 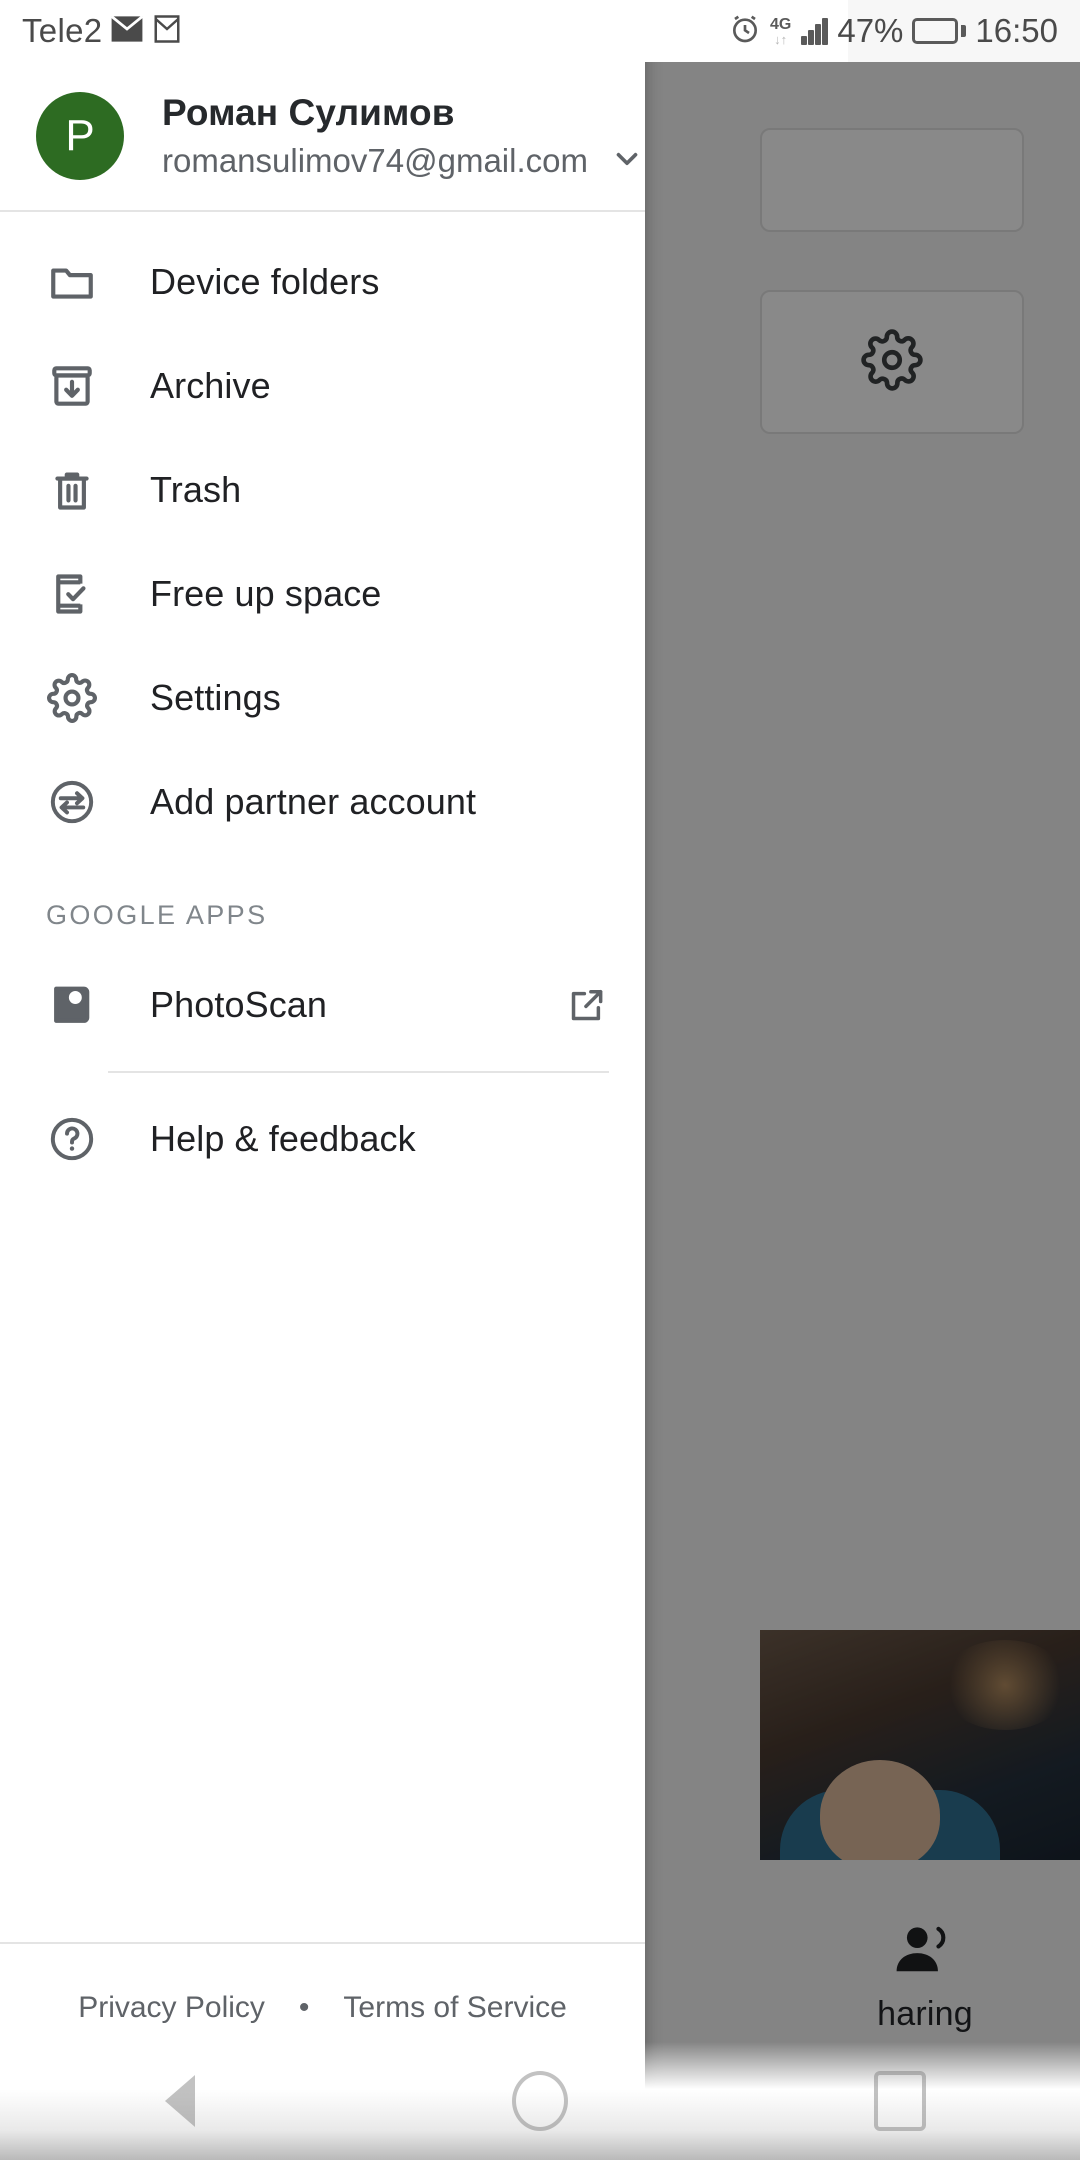 What do you see at coordinates (72, 386) in the screenshot?
I see `archive-icon` at bounding box center [72, 386].